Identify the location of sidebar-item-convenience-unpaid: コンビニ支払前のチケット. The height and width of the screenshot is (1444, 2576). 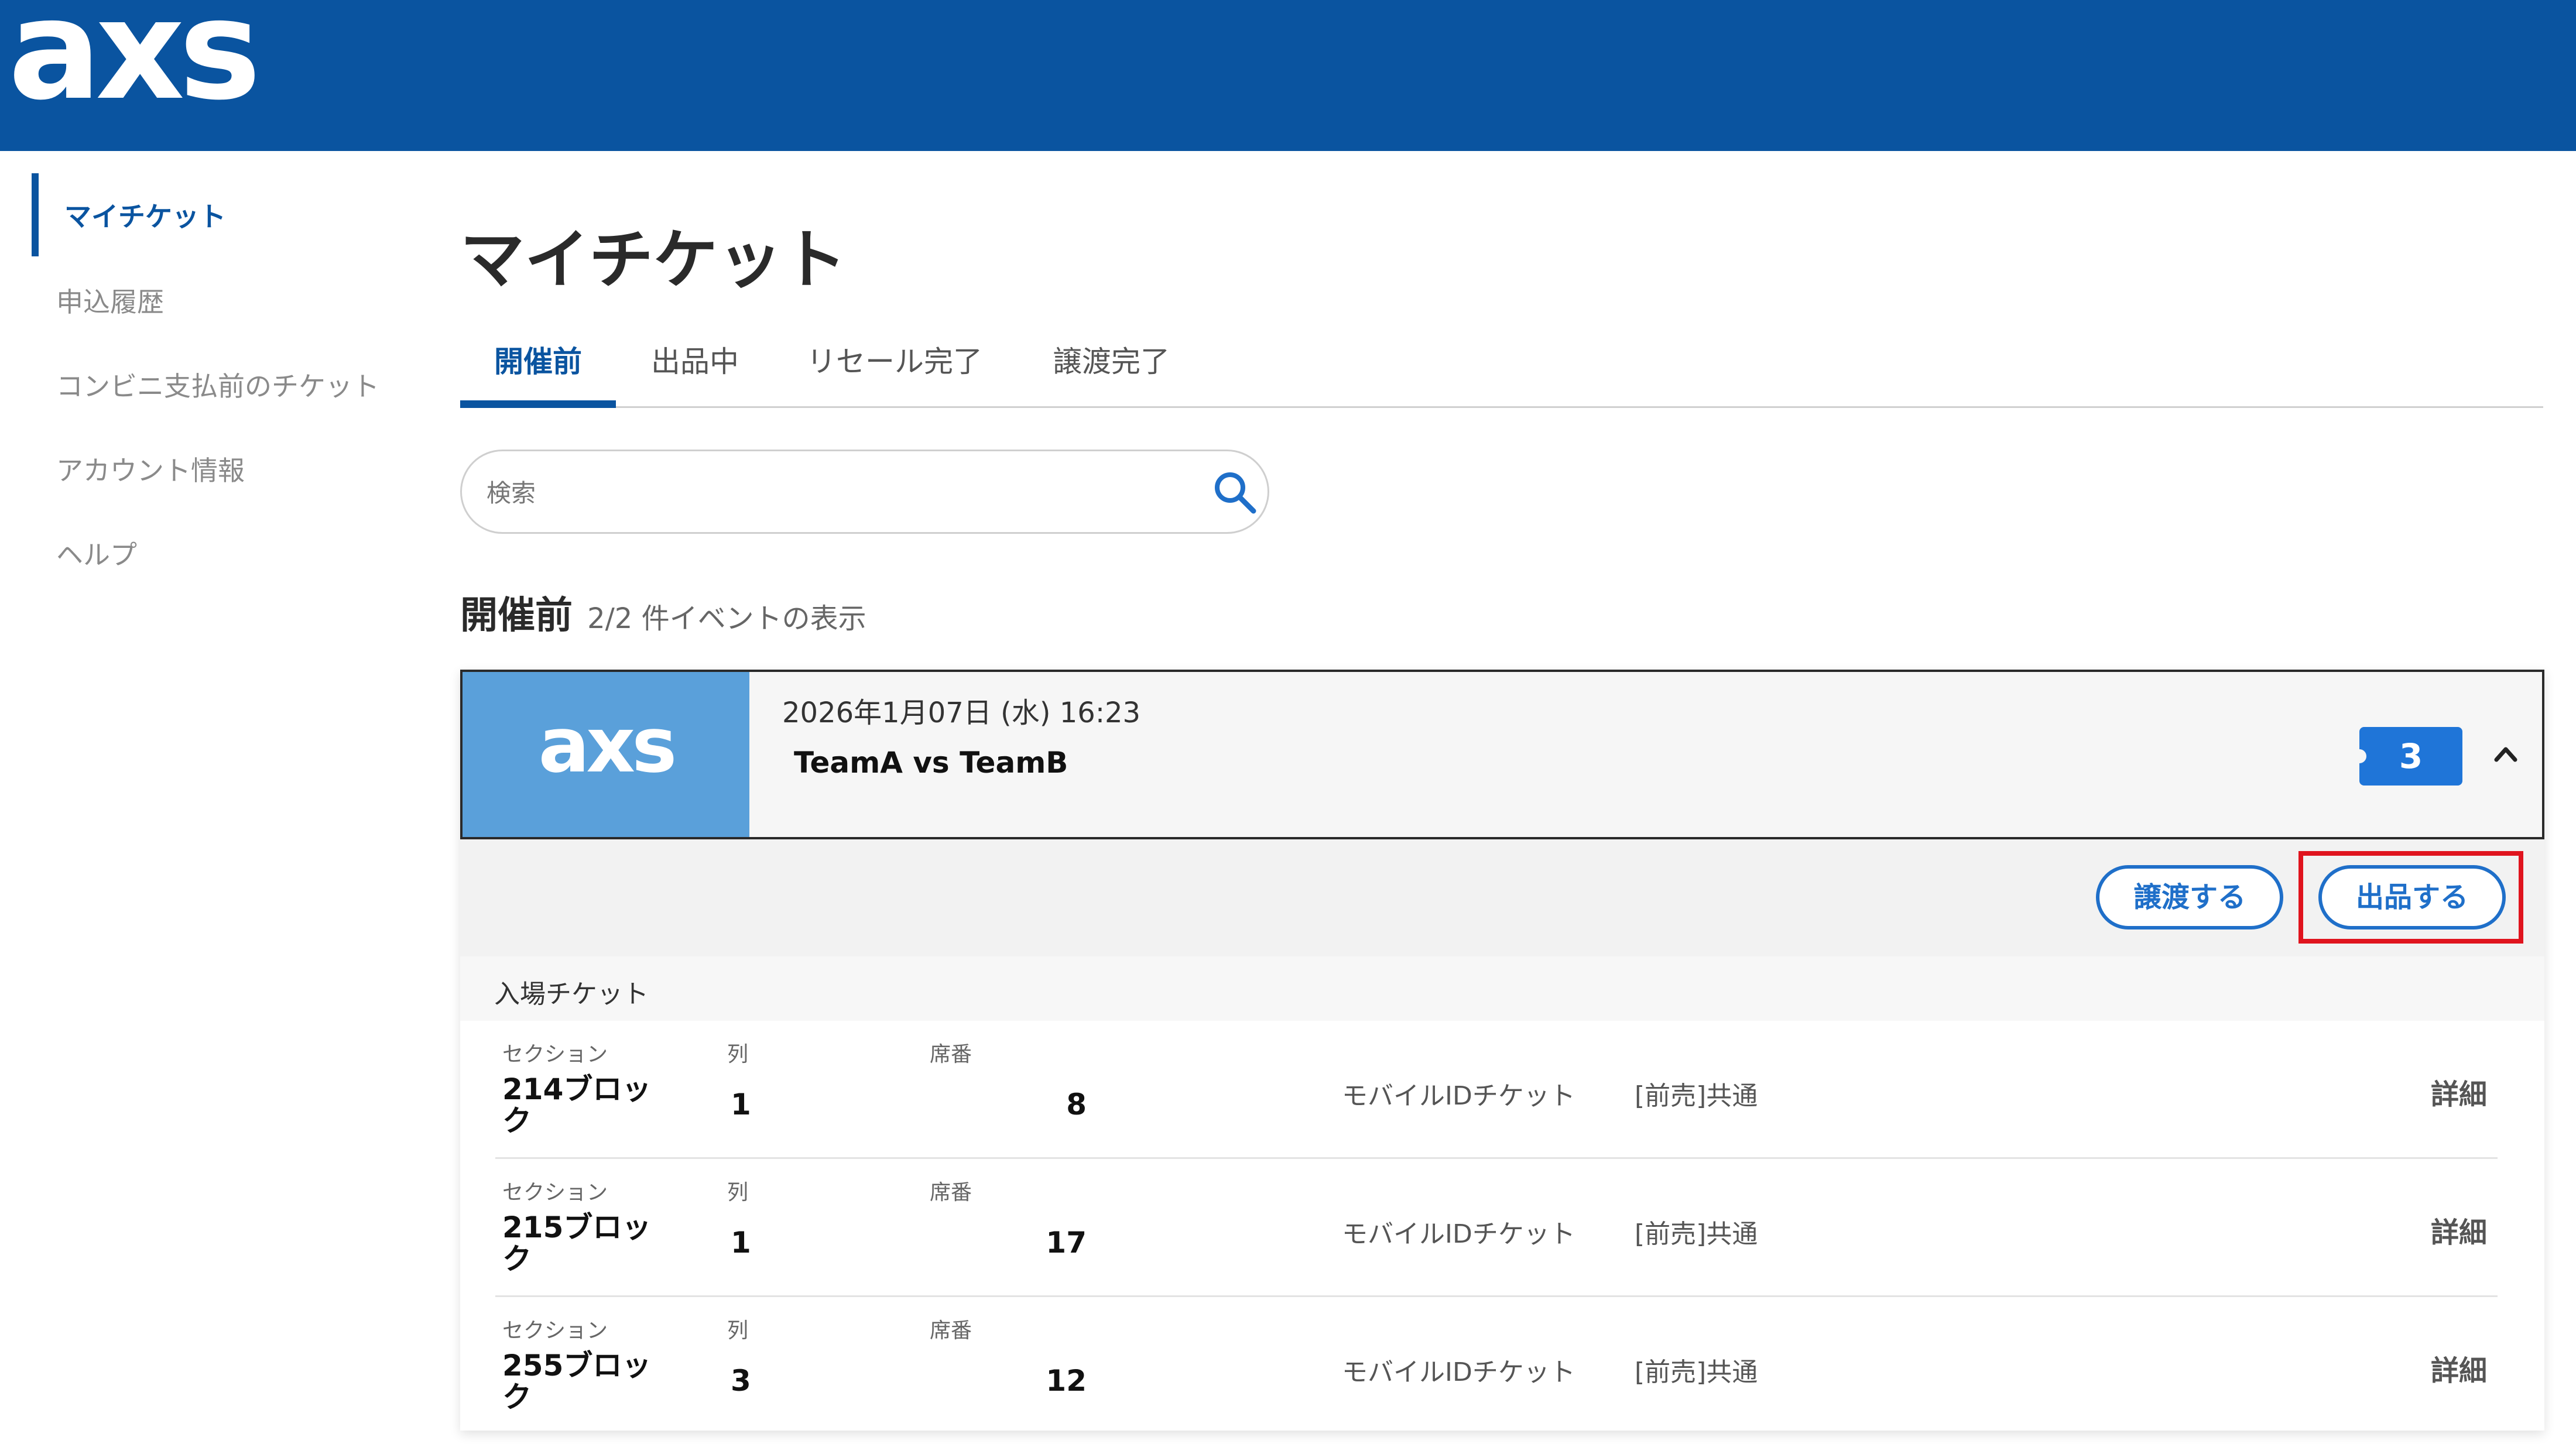
(217, 384).